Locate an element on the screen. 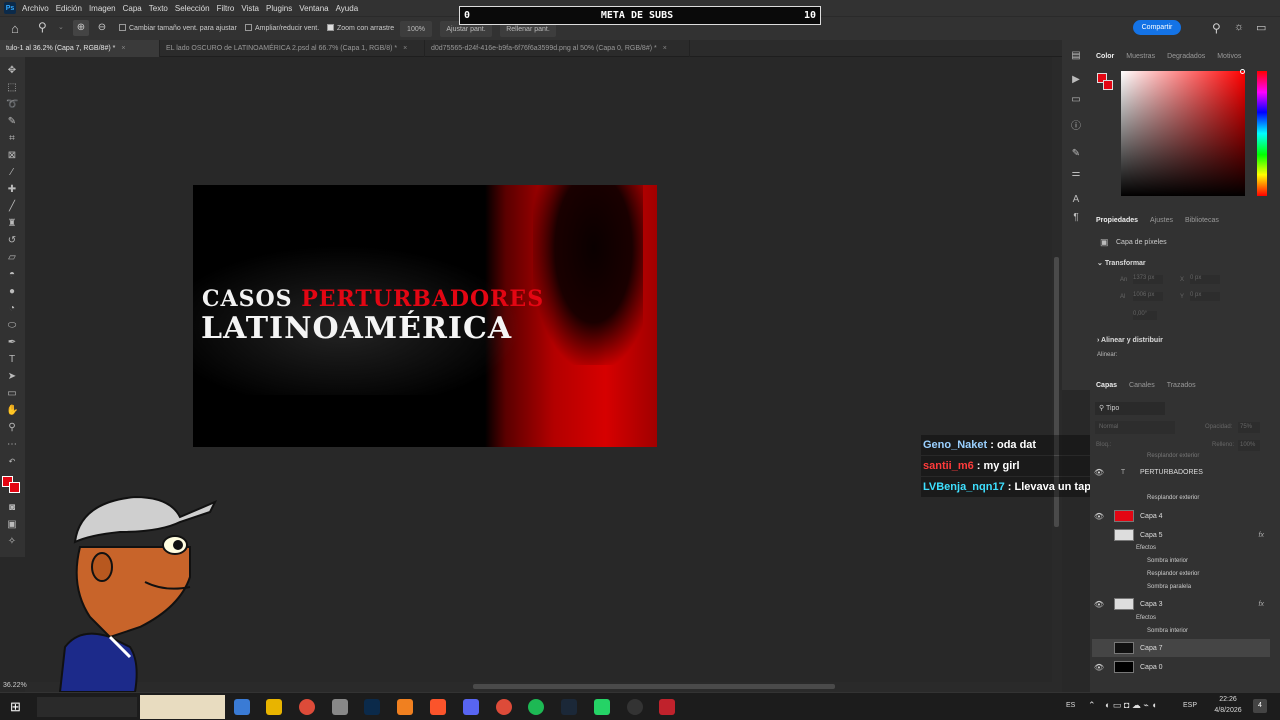  tab-paths: Trazados is located at coordinates (1181, 385).